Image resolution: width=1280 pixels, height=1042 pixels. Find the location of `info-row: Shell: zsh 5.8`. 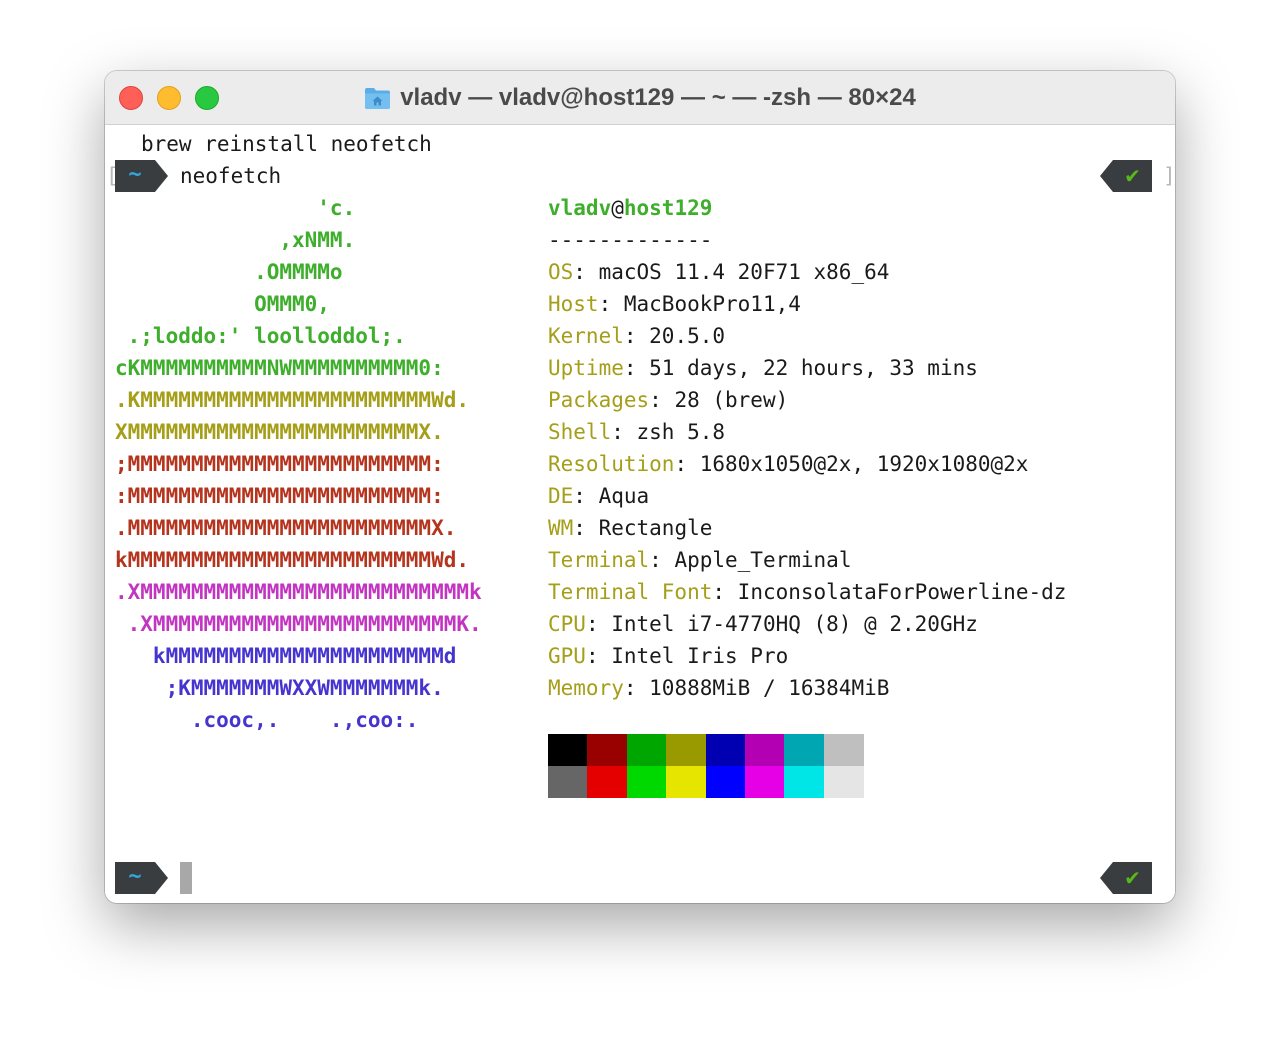

info-row: Shell: zsh 5.8 is located at coordinates (636, 432).